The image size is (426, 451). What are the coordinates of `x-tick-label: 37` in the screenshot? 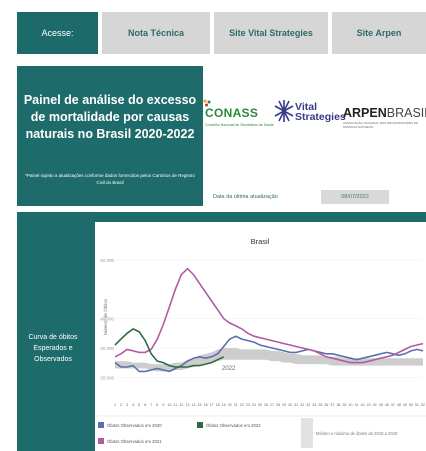 It's located at (332, 405).